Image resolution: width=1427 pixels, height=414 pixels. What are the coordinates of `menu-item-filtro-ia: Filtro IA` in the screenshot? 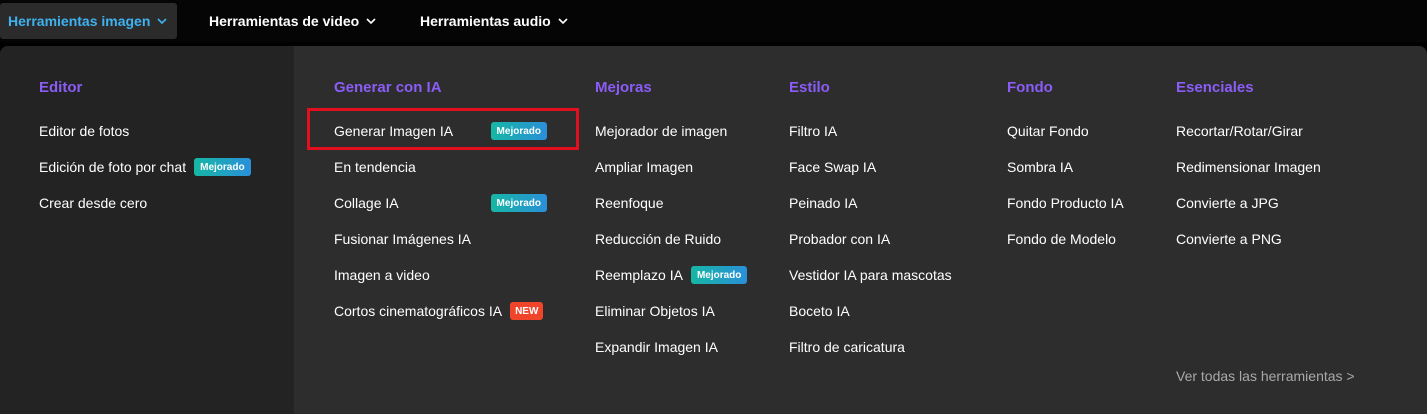 It's located at (813, 131).